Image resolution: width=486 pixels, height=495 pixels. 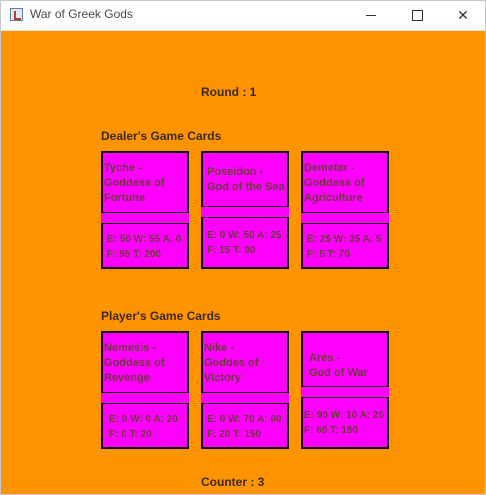 What do you see at coordinates (244, 243) in the screenshot?
I see `card-stats: E: 0 W: 50 A: 25 F: 15 T: 90` at bounding box center [244, 243].